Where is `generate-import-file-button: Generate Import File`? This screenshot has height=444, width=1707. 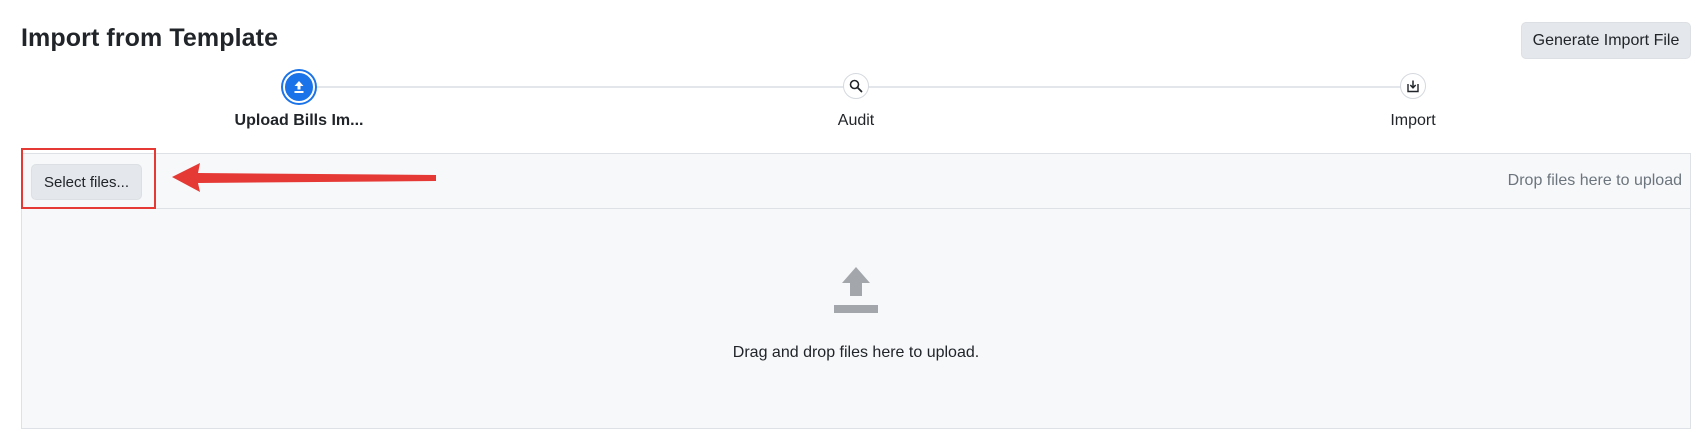
generate-import-file-button: Generate Import File is located at coordinates (1606, 40).